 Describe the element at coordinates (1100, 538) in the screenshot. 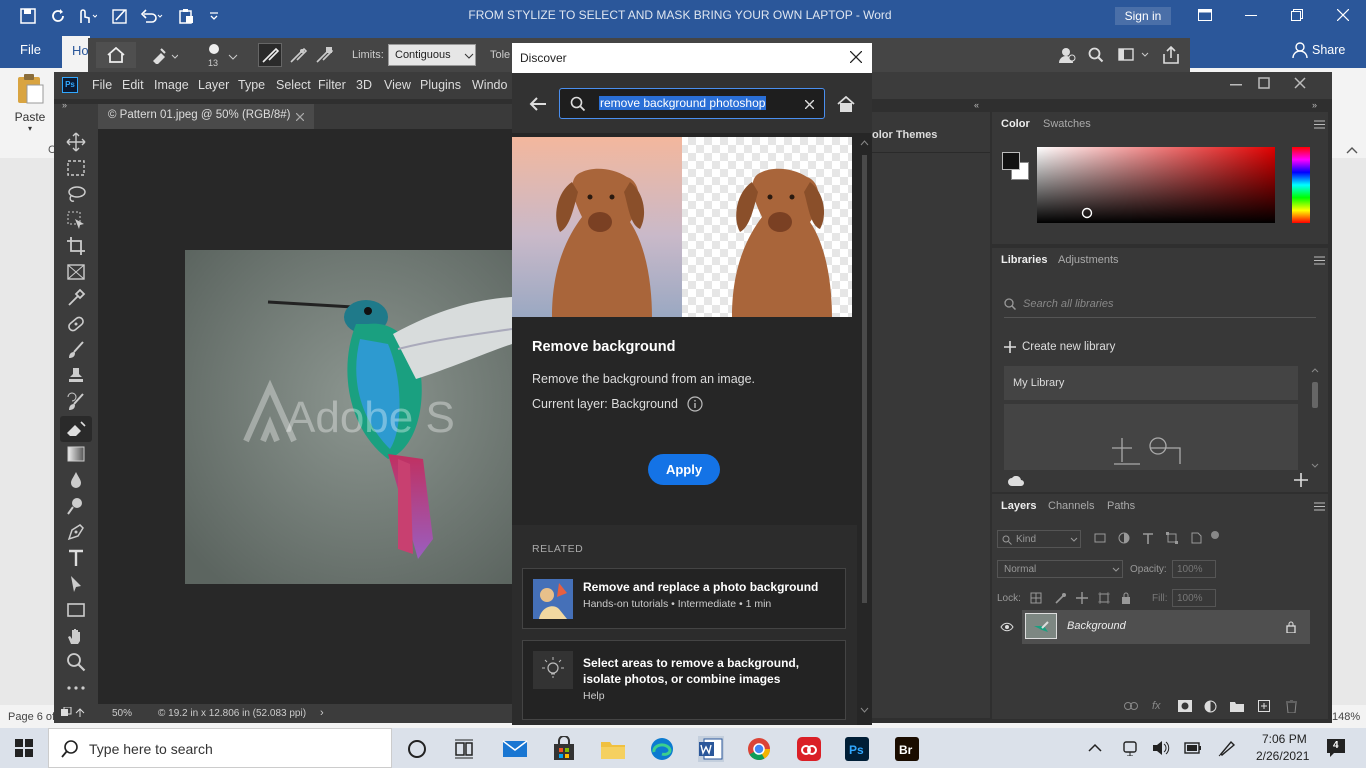

I see `filter-pixel-icon` at that location.